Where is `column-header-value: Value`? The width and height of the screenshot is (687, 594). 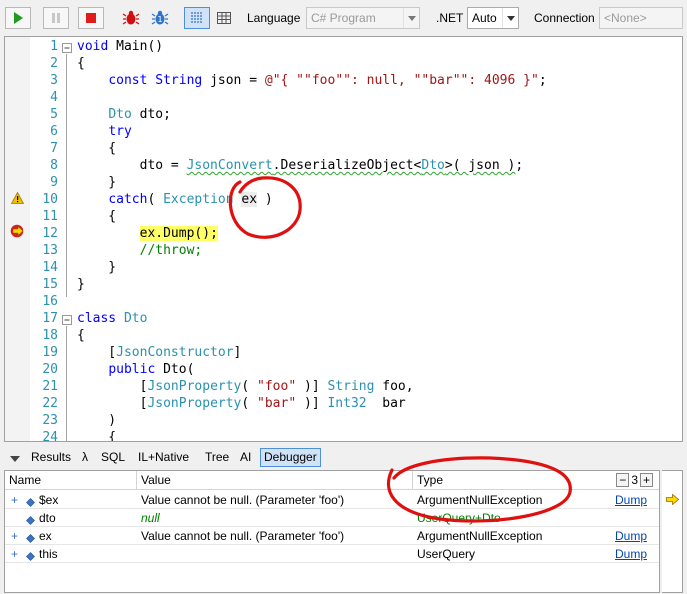
column-header-value: Value is located at coordinates (275, 480).